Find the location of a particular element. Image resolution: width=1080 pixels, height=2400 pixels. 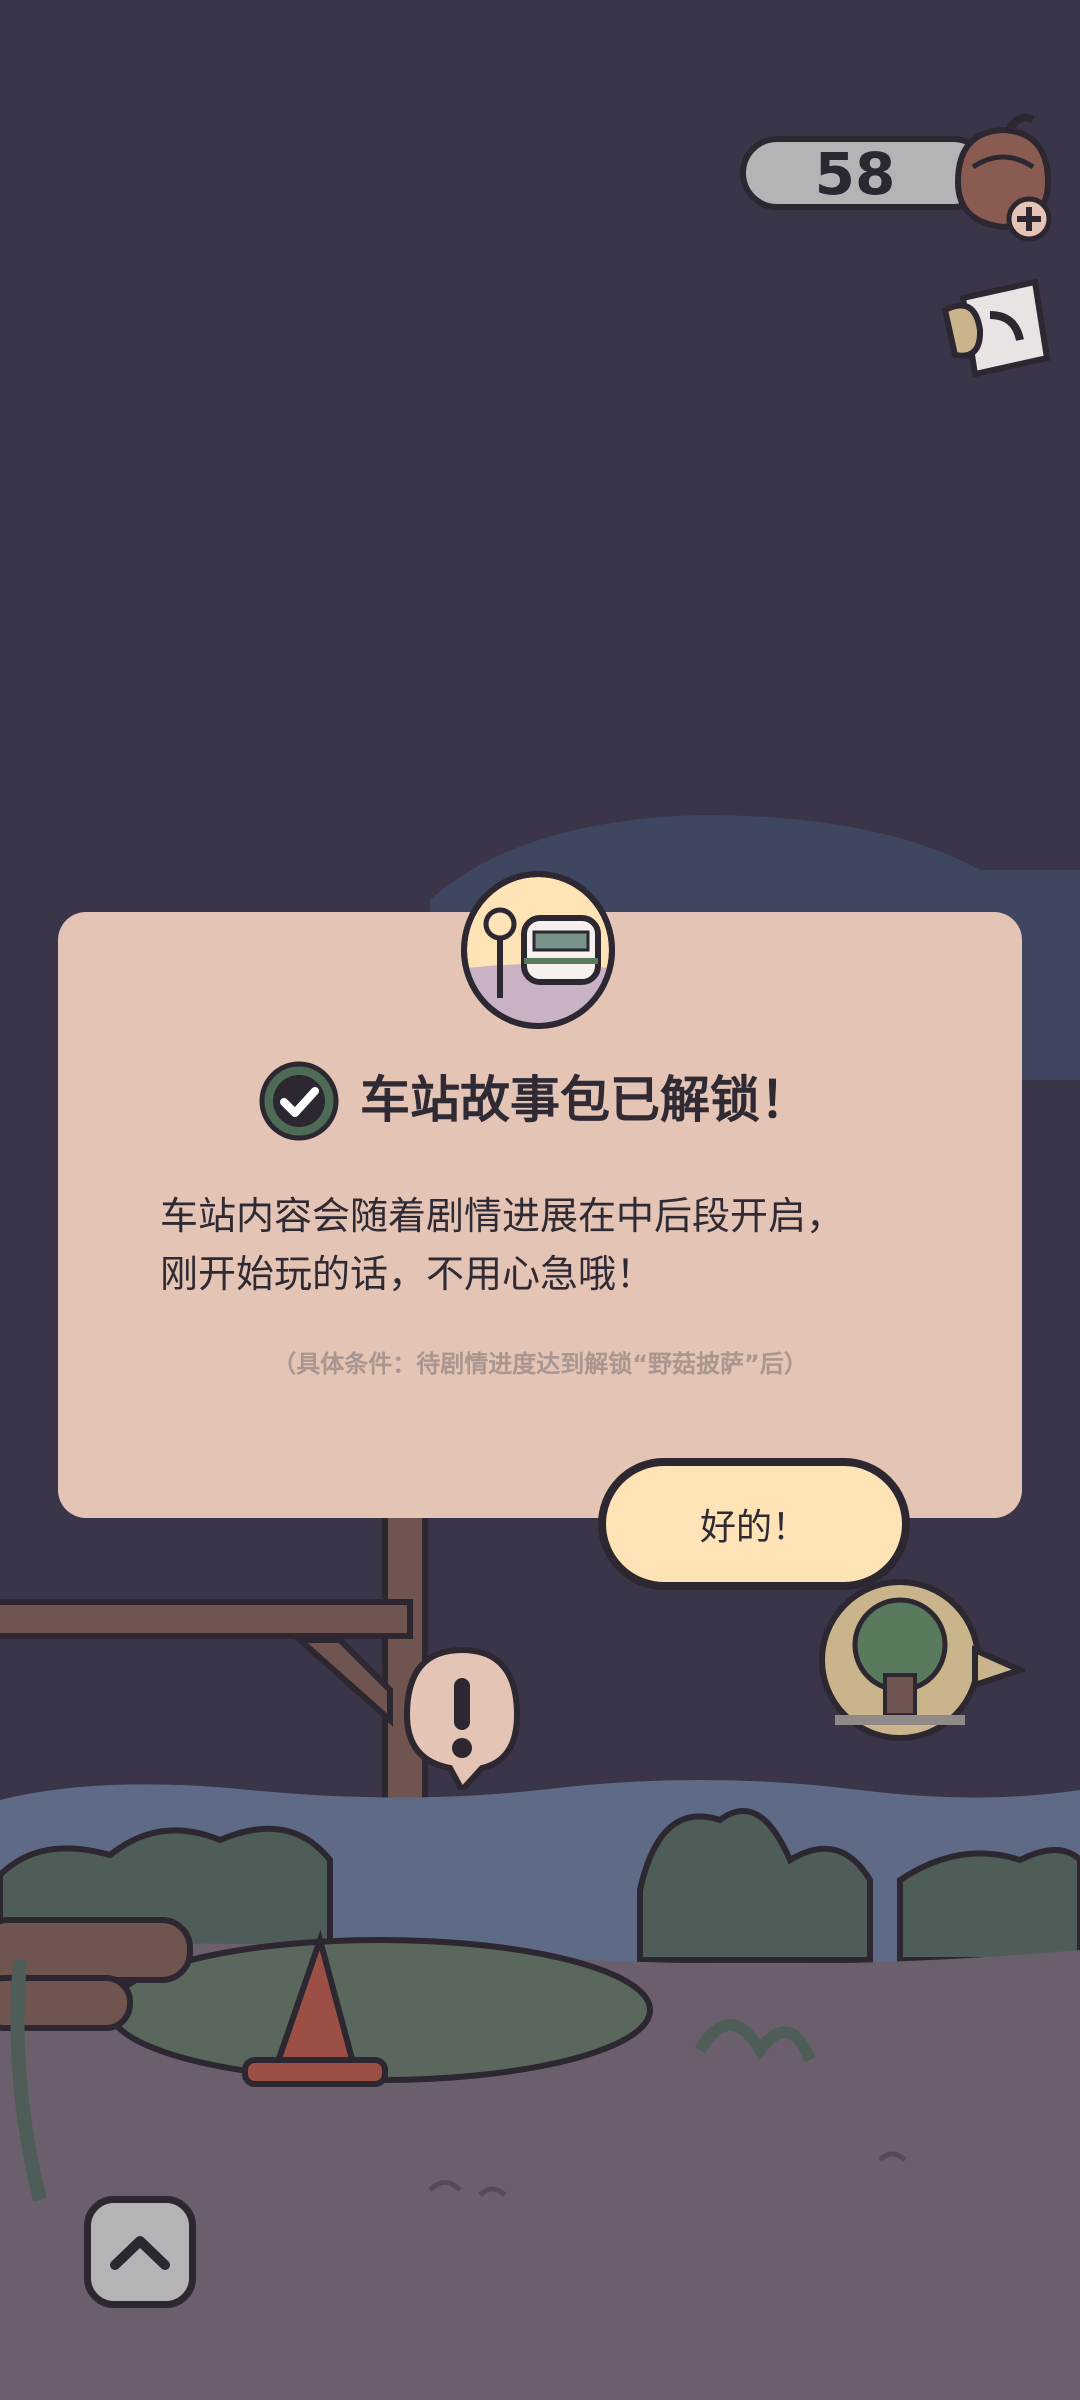

dialog-body-line-1: 车站内容会随着剧情进展在中后段开启， is located at coordinates (502, 1216).